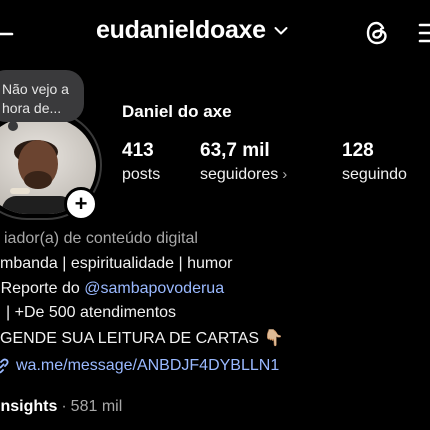 This screenshot has height=430, width=430. Describe the element at coordinates (235, 150) in the screenshot. I see `followers-count: 63,7 mil` at that location.